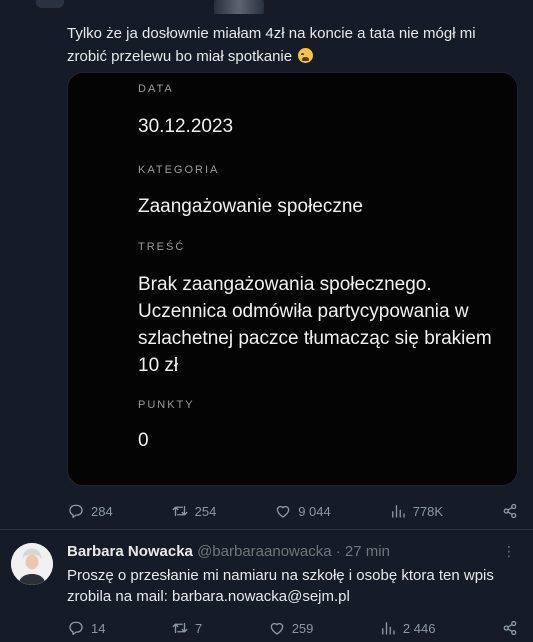 The height and width of the screenshot is (642, 533). What do you see at coordinates (90, 511) in the screenshot?
I see `reply-button: 284` at bounding box center [90, 511].